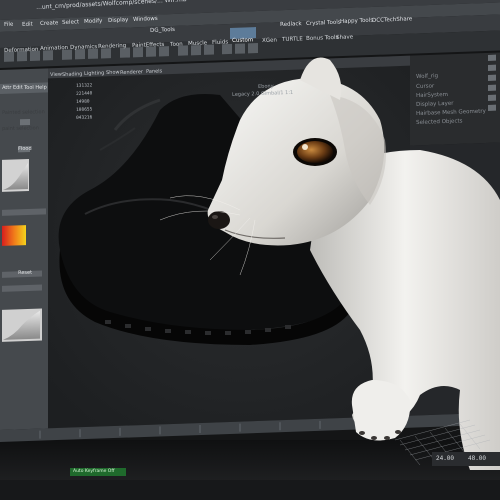 The width and height of the screenshot is (500, 500). Describe the element at coordinates (269, 40) in the screenshot. I see `shelf-tab-xgen: XGen` at that location.